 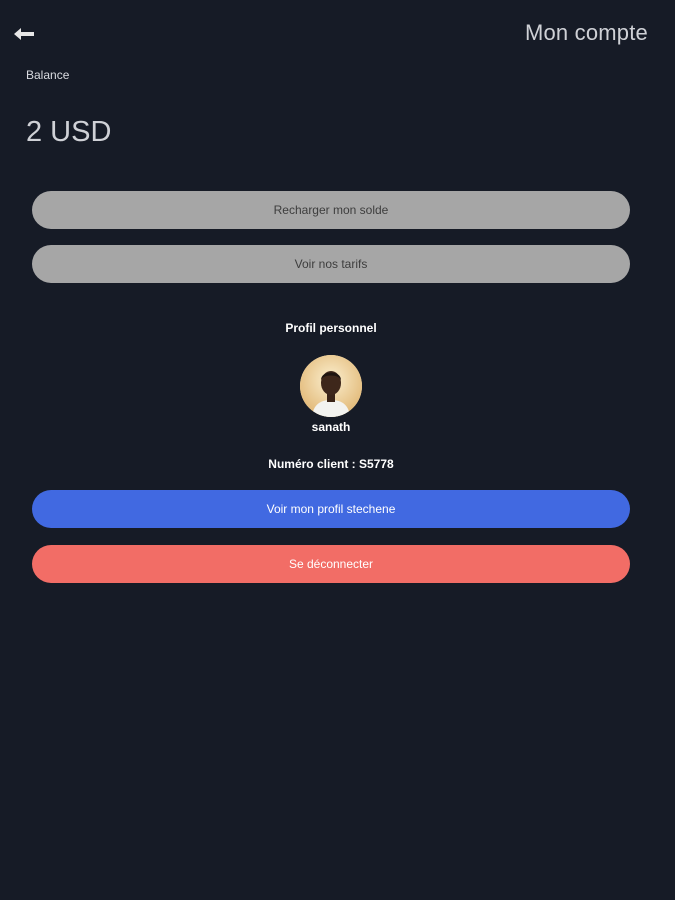 I want to click on back-arrow-icon, so click(x=25, y=34).